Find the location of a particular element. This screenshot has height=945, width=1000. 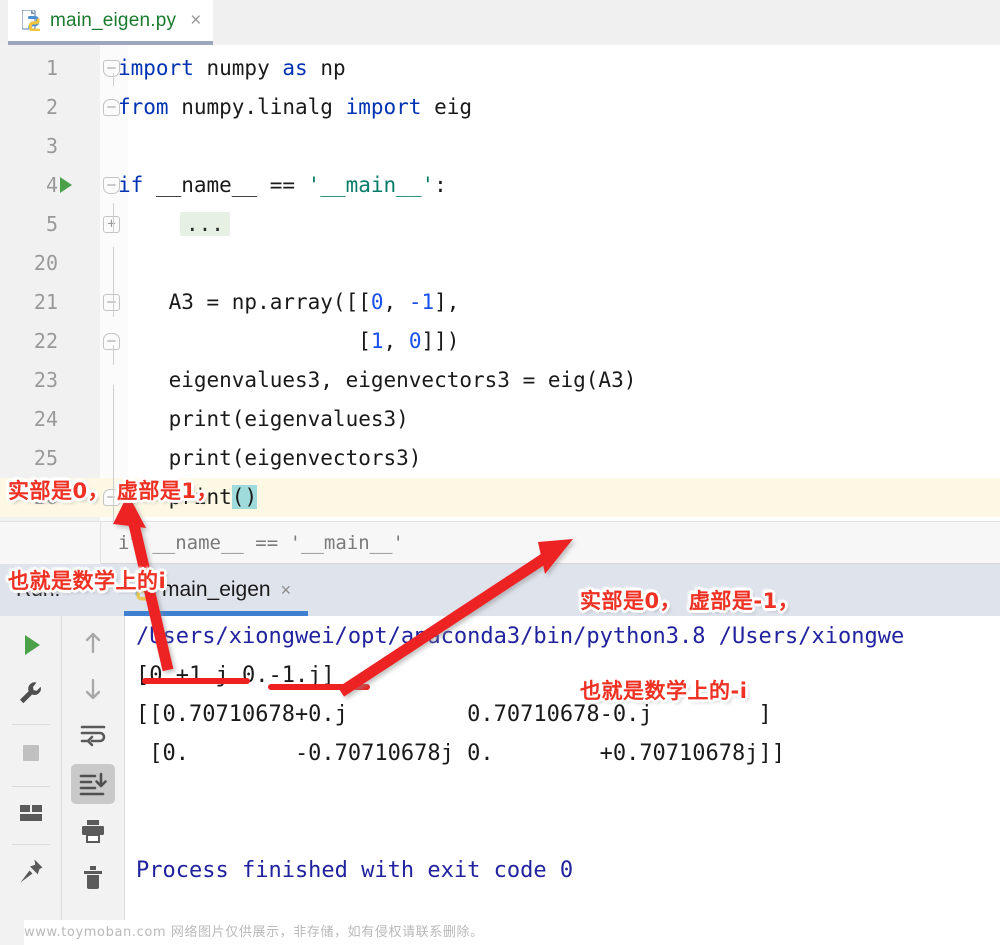

code-line: 22– [1, 0]]) is located at coordinates (500, 341).